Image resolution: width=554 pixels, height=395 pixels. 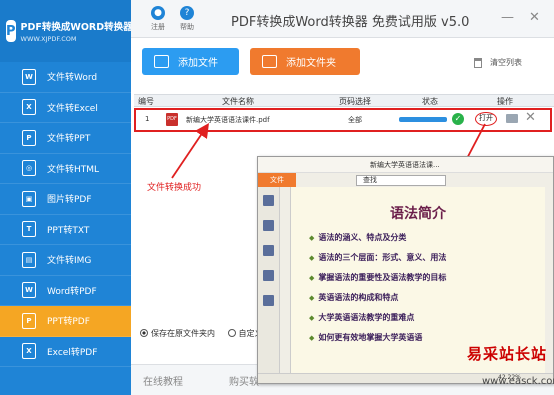 I want to click on preview-toolbar: 文件 查找, so click(x=405, y=180).